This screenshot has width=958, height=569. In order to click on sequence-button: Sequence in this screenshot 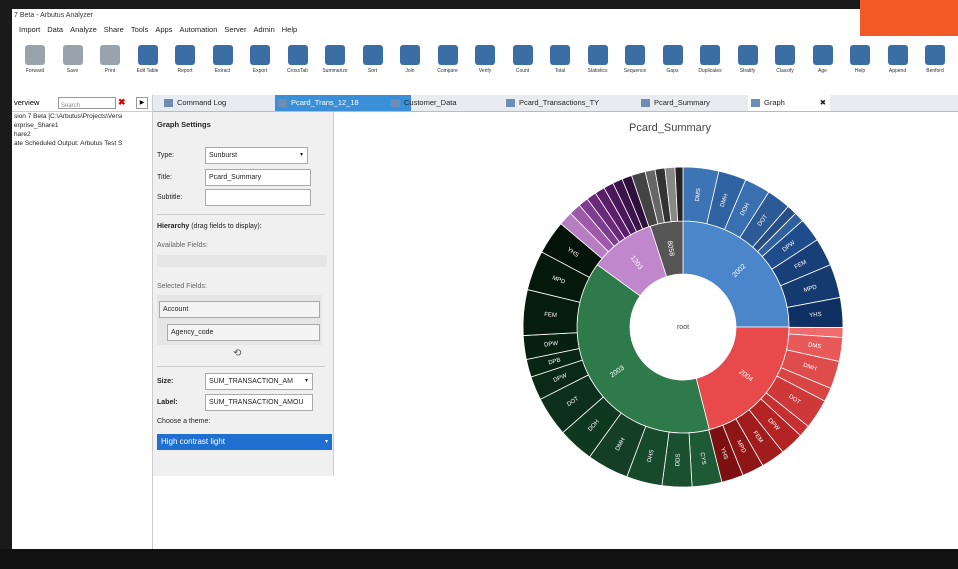, I will do `click(635, 68)`.